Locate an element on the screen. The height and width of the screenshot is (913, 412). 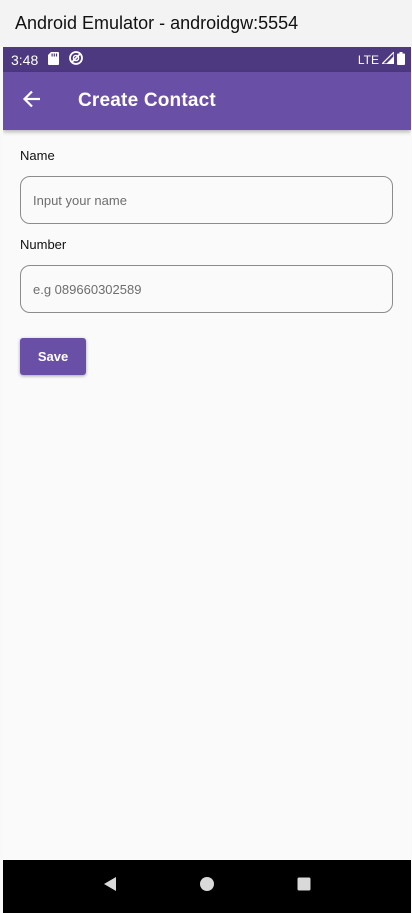
nav-back-button is located at coordinates (110, 887).